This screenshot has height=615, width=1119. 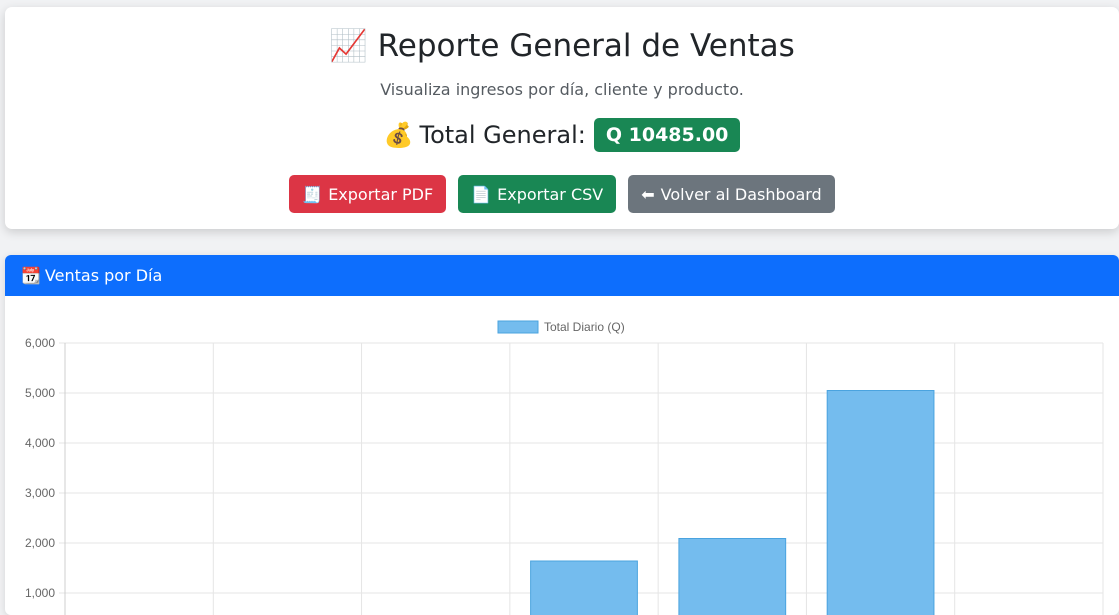 I want to click on page-title: 📈 Reporte General de Ventas, so click(x=562, y=45).